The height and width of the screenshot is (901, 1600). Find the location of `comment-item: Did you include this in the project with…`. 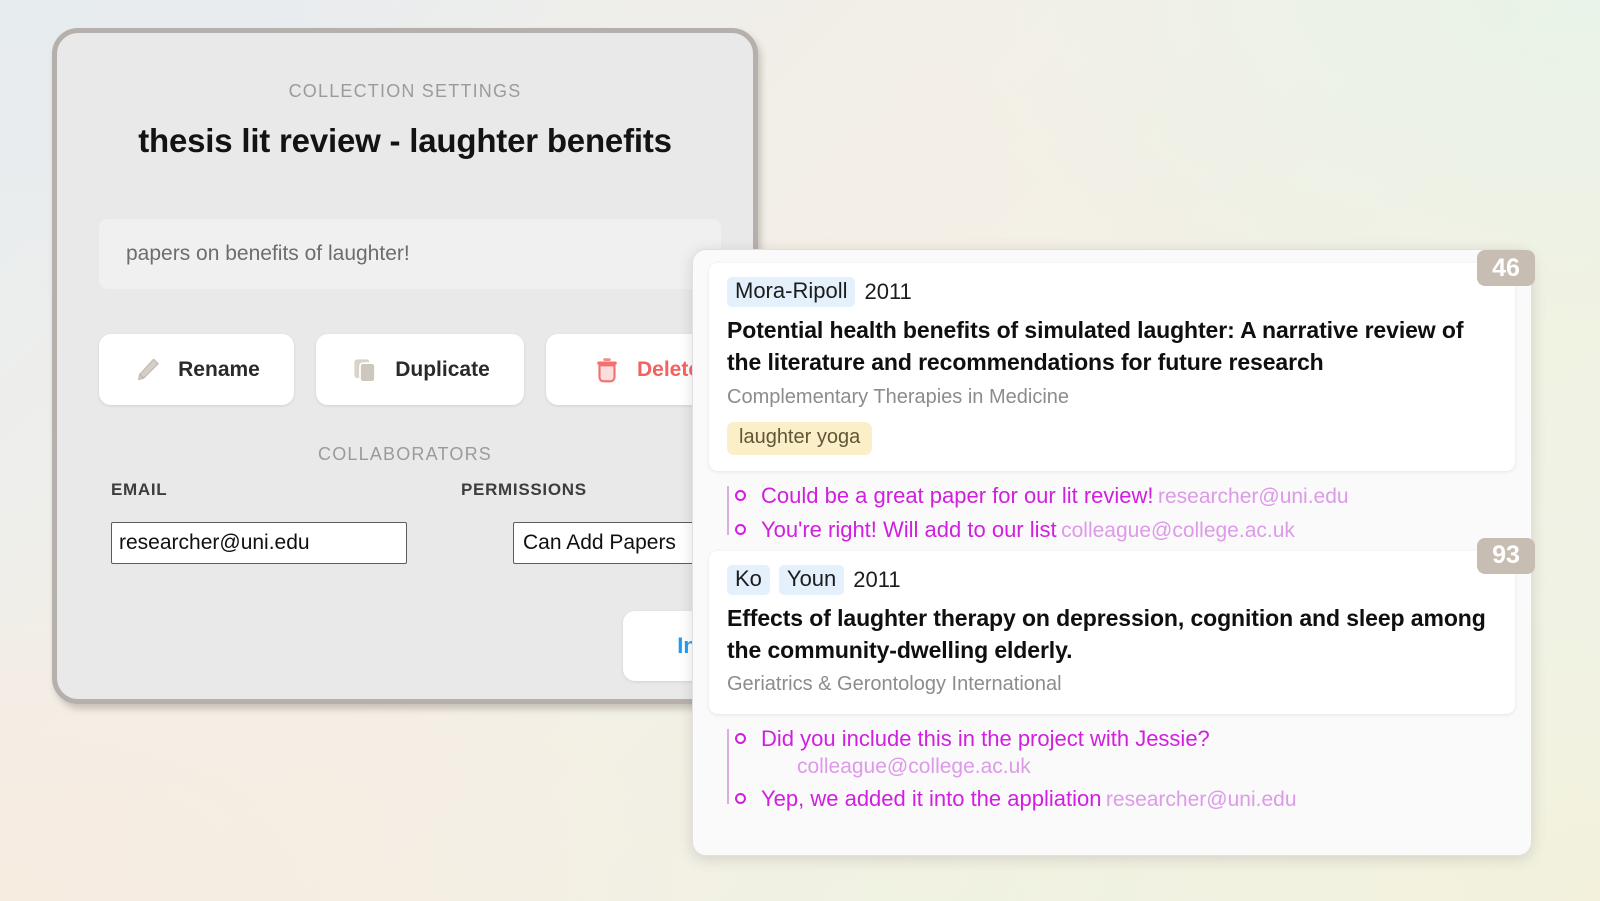

comment-item: Did you include this in the project with… is located at coordinates (1133, 752).